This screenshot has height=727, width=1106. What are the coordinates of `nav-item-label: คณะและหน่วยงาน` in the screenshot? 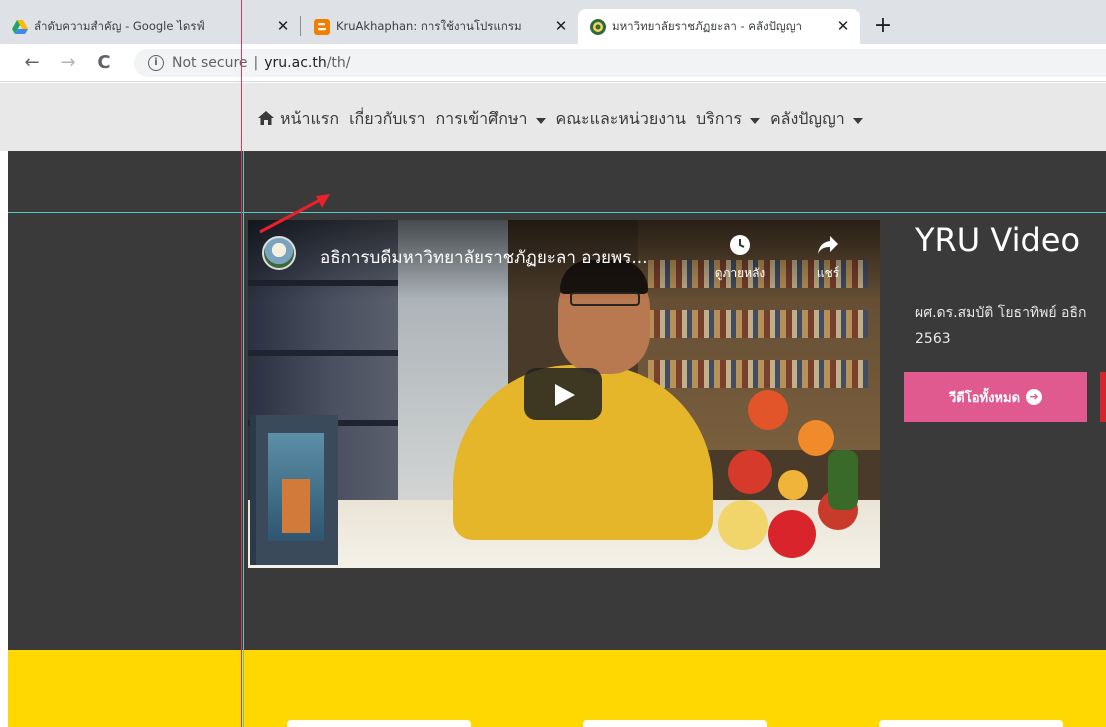 It's located at (620, 118).